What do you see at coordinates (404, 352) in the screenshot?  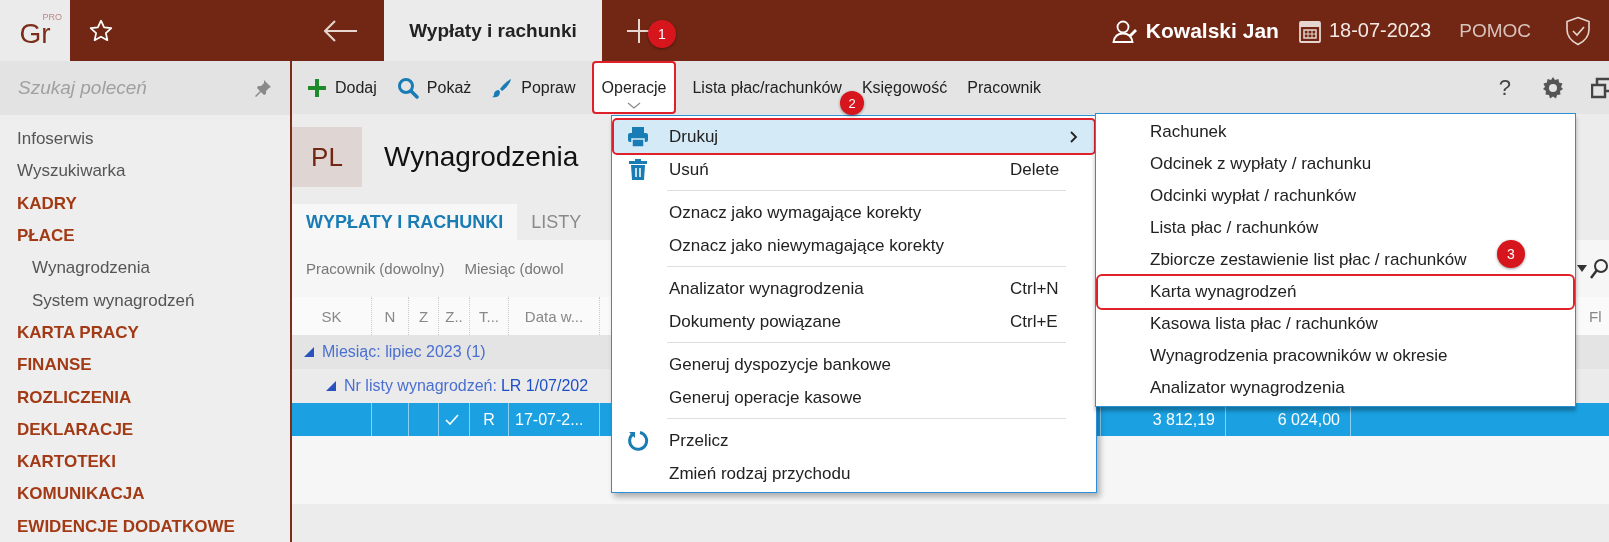 I see `group-label: Miesiąc: lipiec 2023 (1)` at bounding box center [404, 352].